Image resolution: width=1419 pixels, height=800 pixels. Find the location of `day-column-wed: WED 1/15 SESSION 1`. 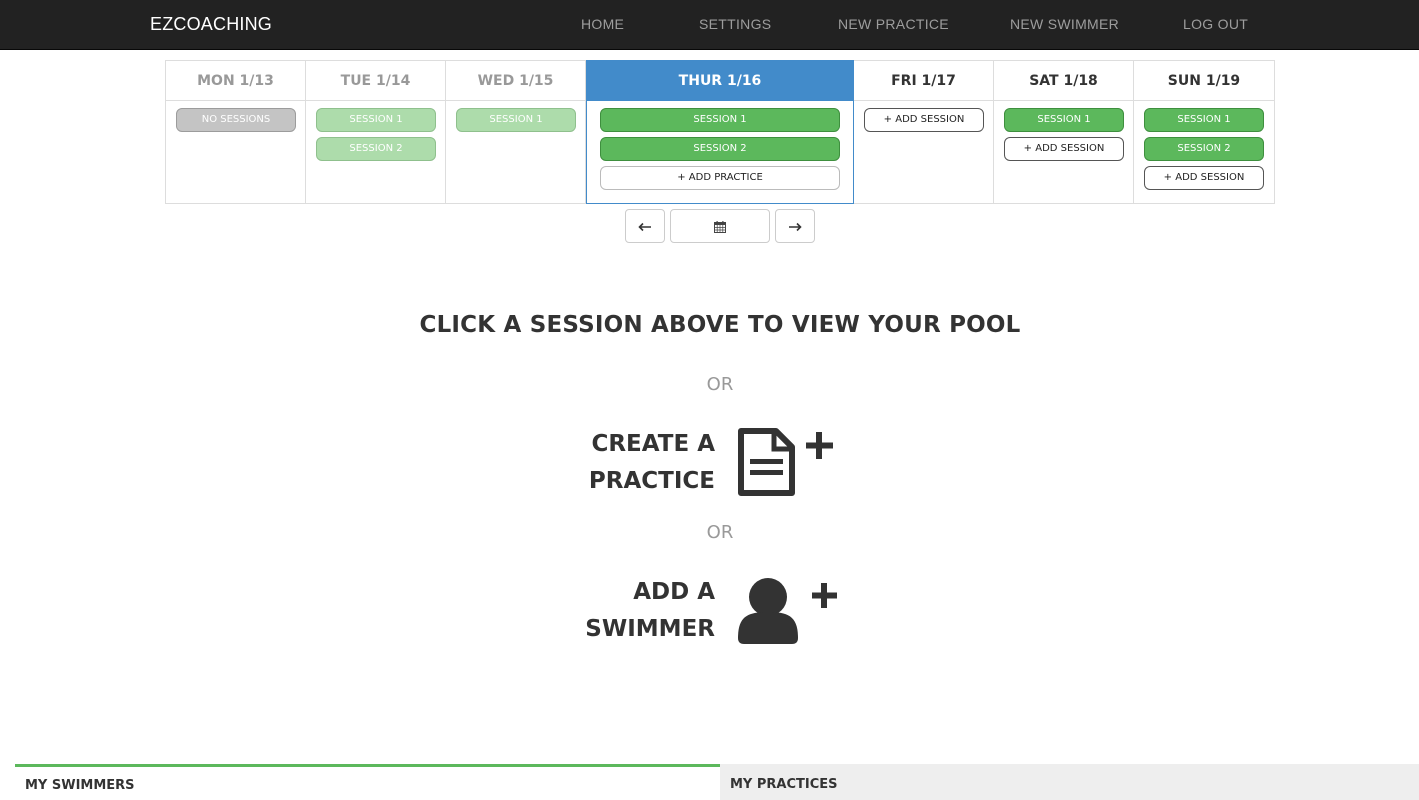

day-column-wed: WED 1/15 SESSION 1 is located at coordinates (516, 132).